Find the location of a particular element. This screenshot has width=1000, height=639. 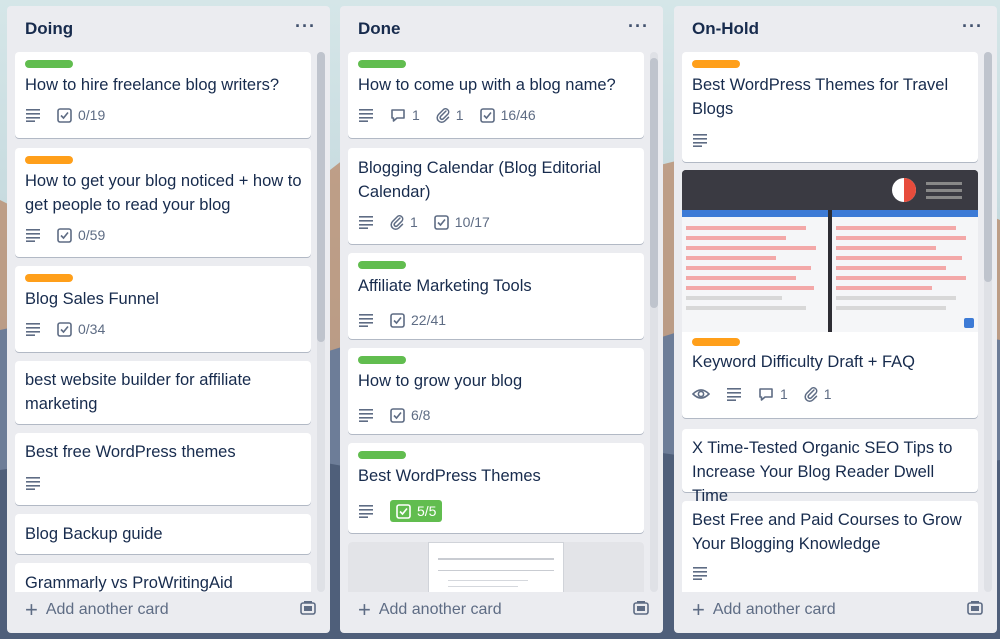

card: Best WordPress Themes 5/5 is located at coordinates (496, 488).